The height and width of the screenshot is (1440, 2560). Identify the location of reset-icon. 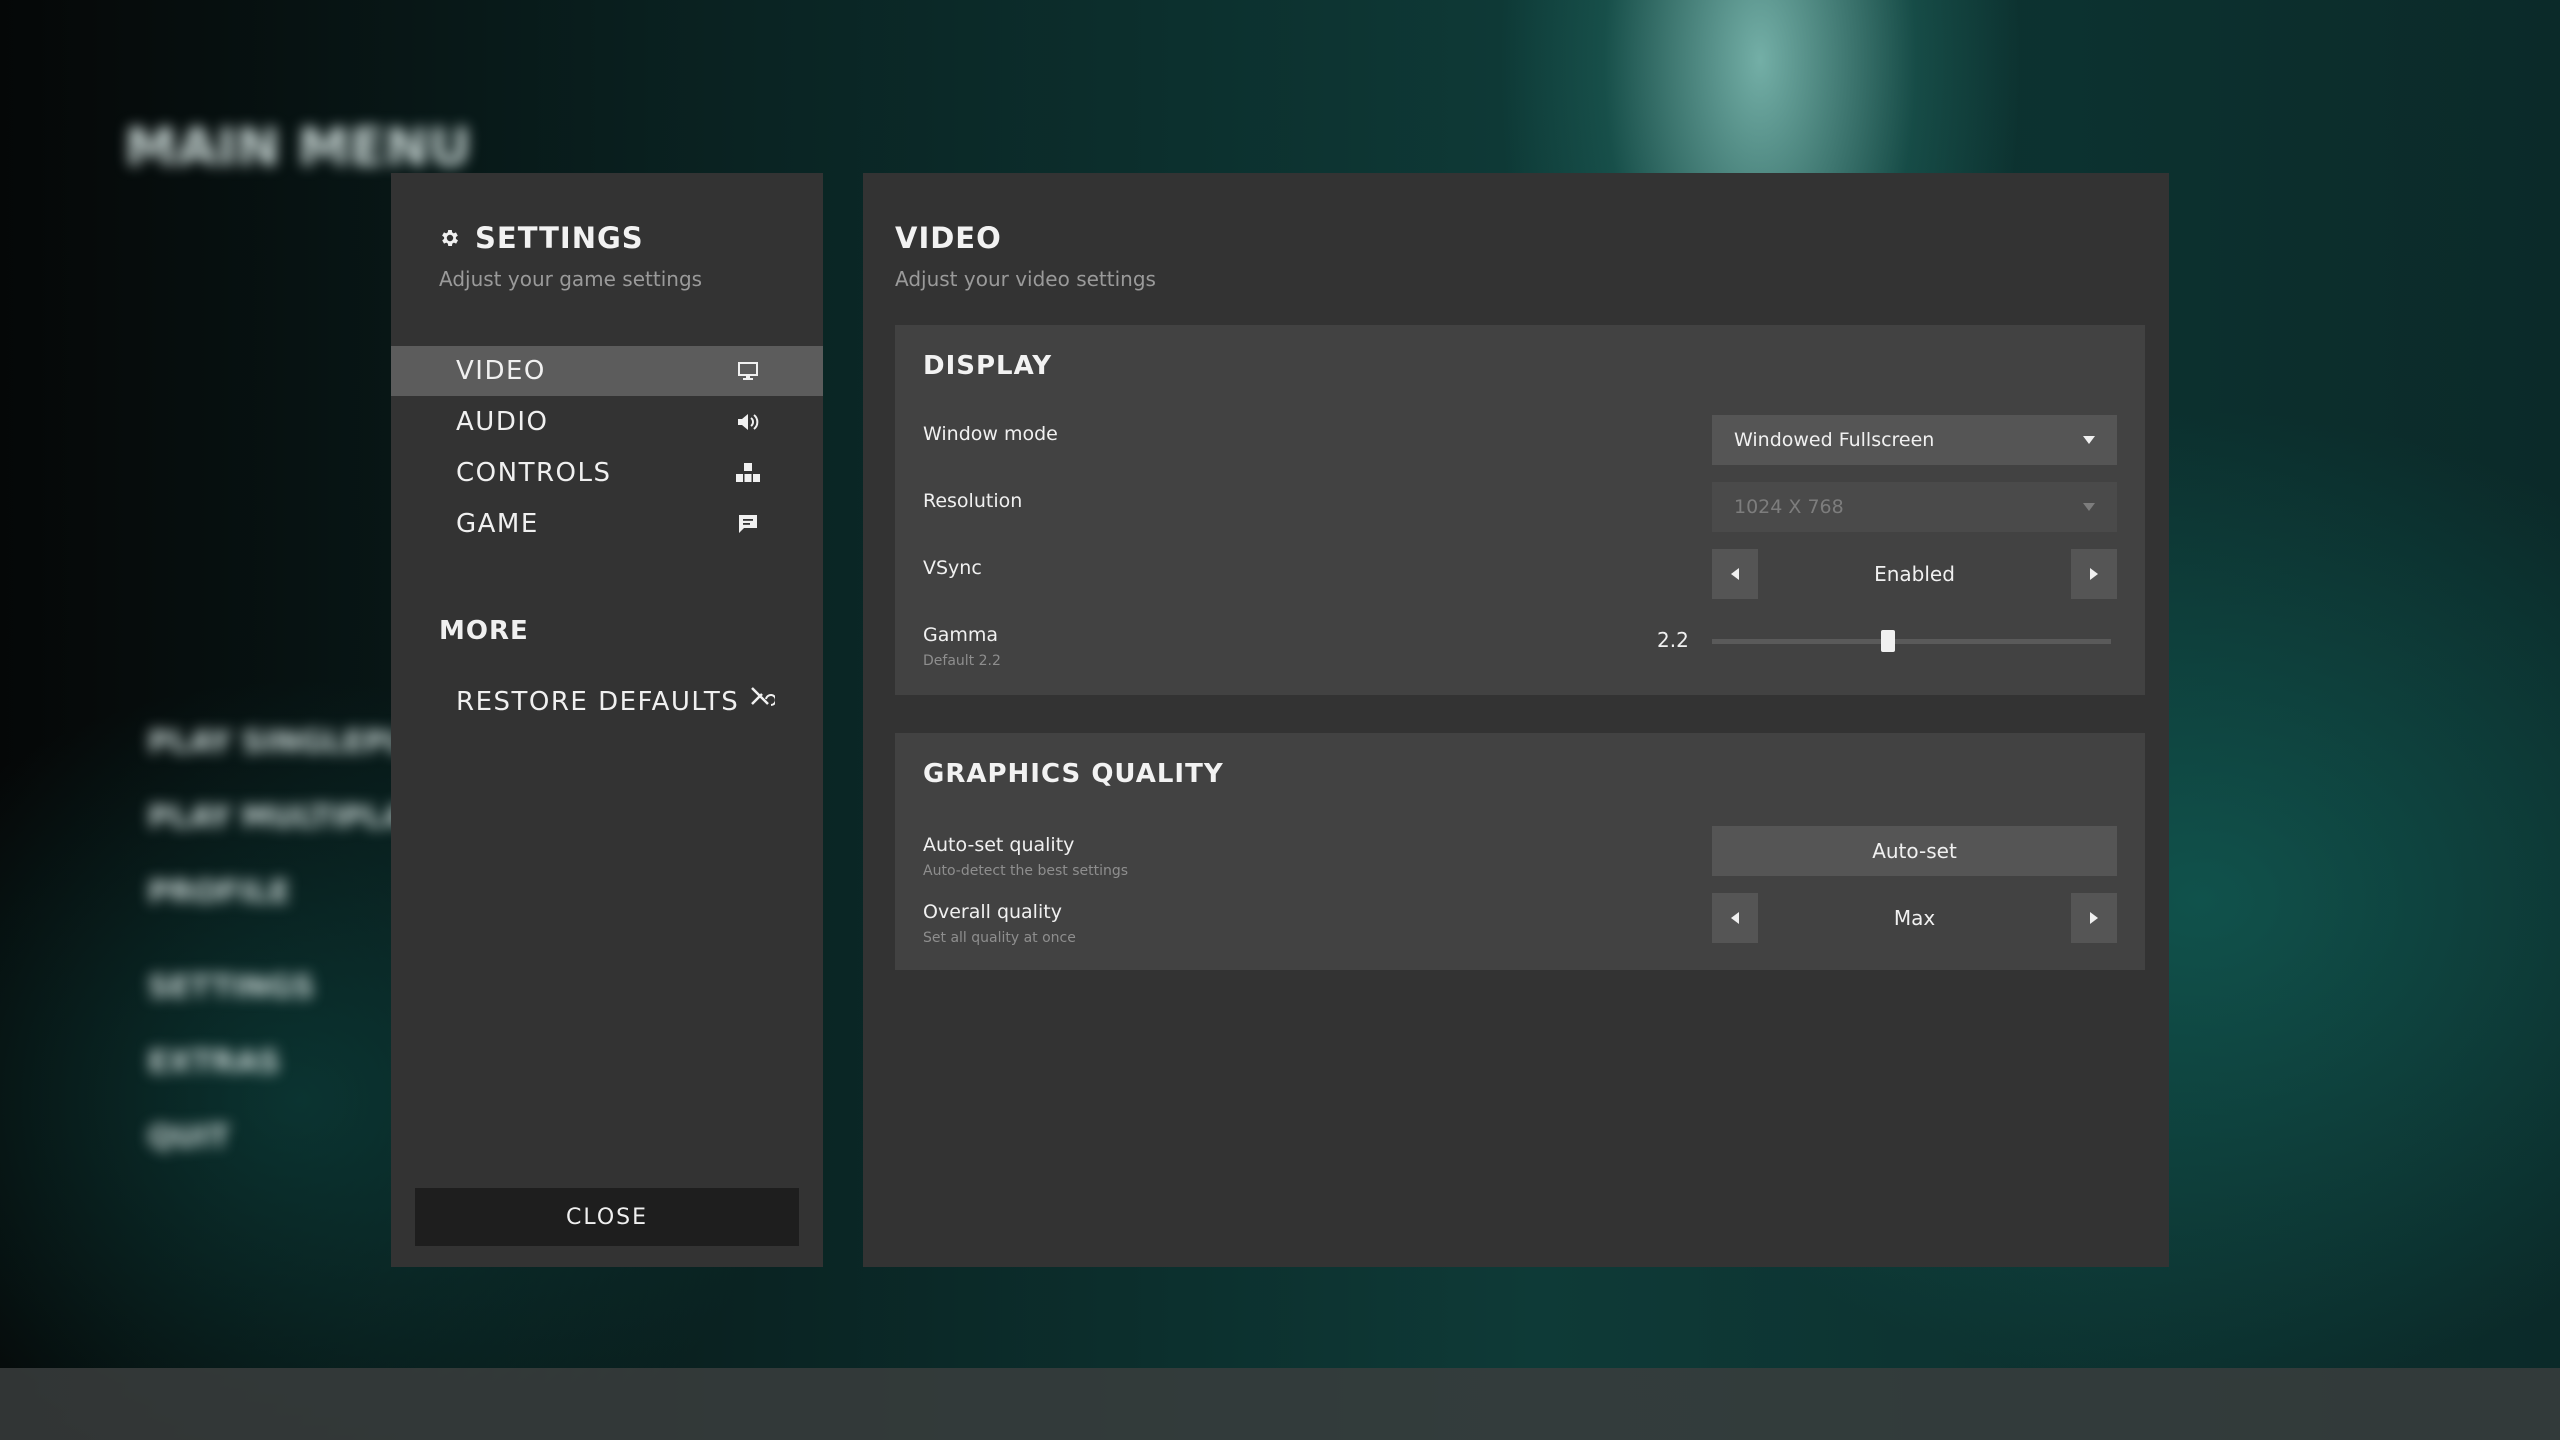
(763, 701).